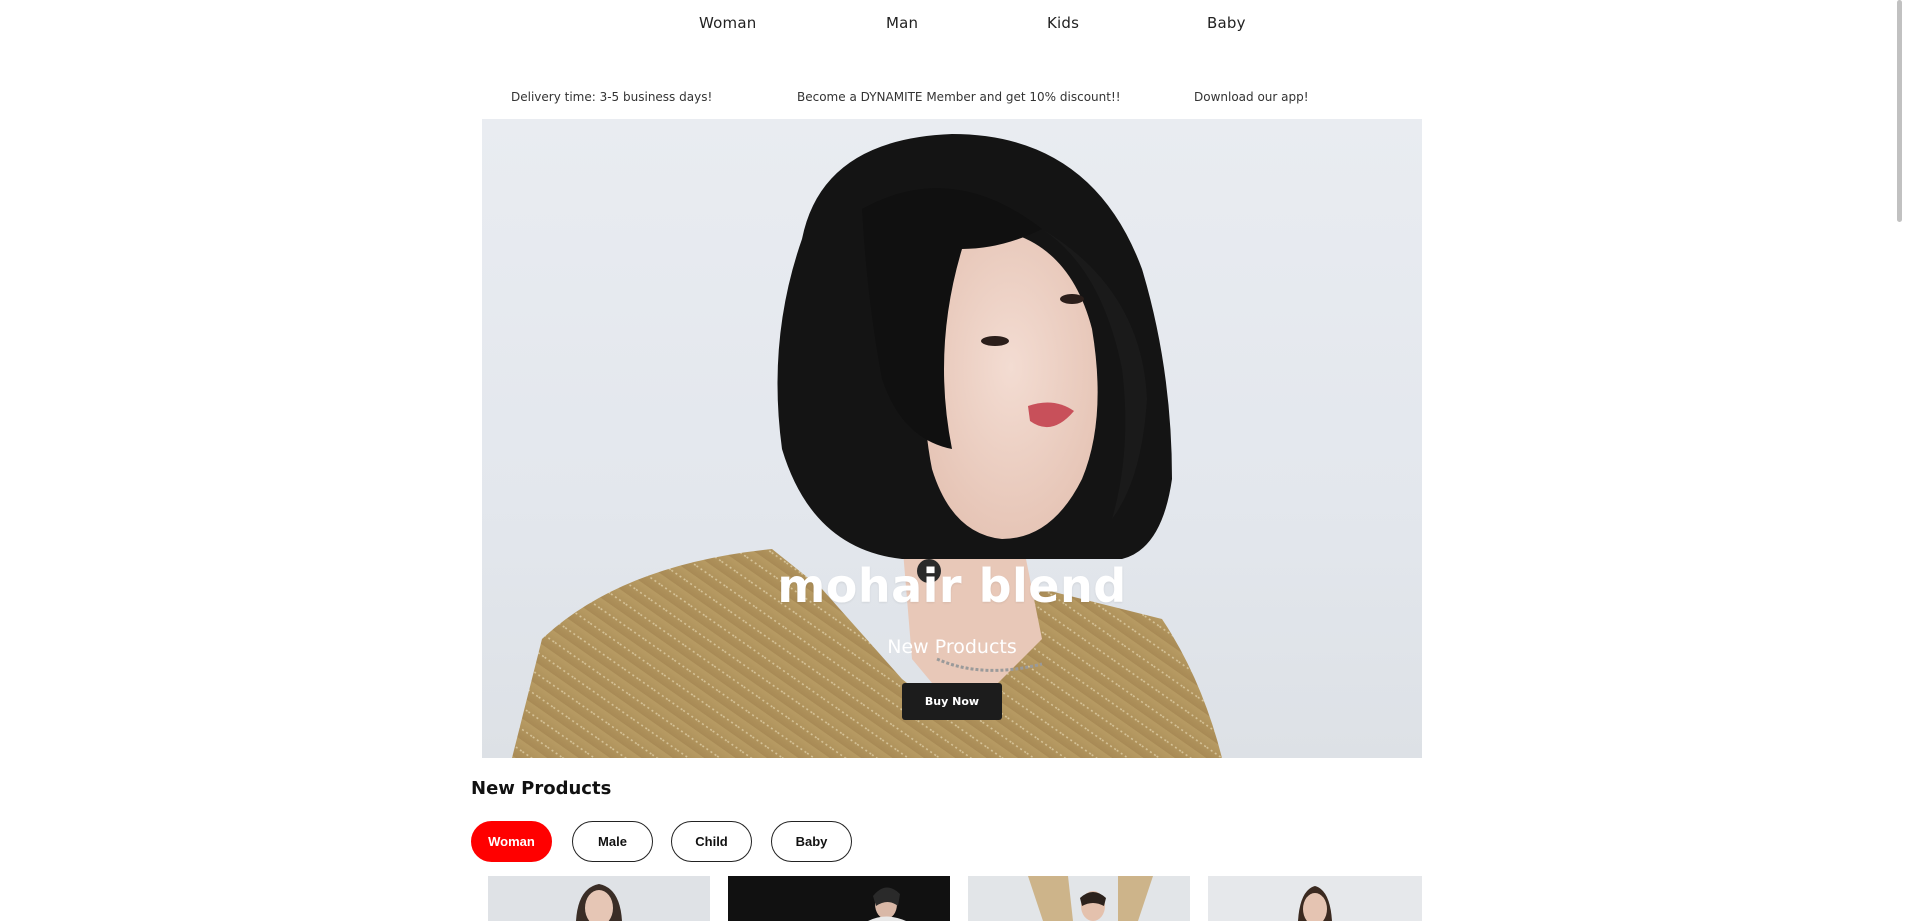  I want to click on announcement-app: Download our app!, so click(1250, 97).